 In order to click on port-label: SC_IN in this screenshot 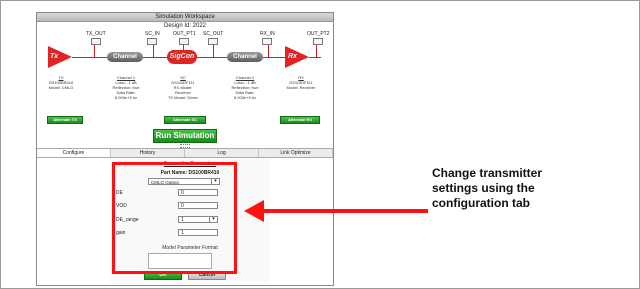, I will do `click(152, 34)`.